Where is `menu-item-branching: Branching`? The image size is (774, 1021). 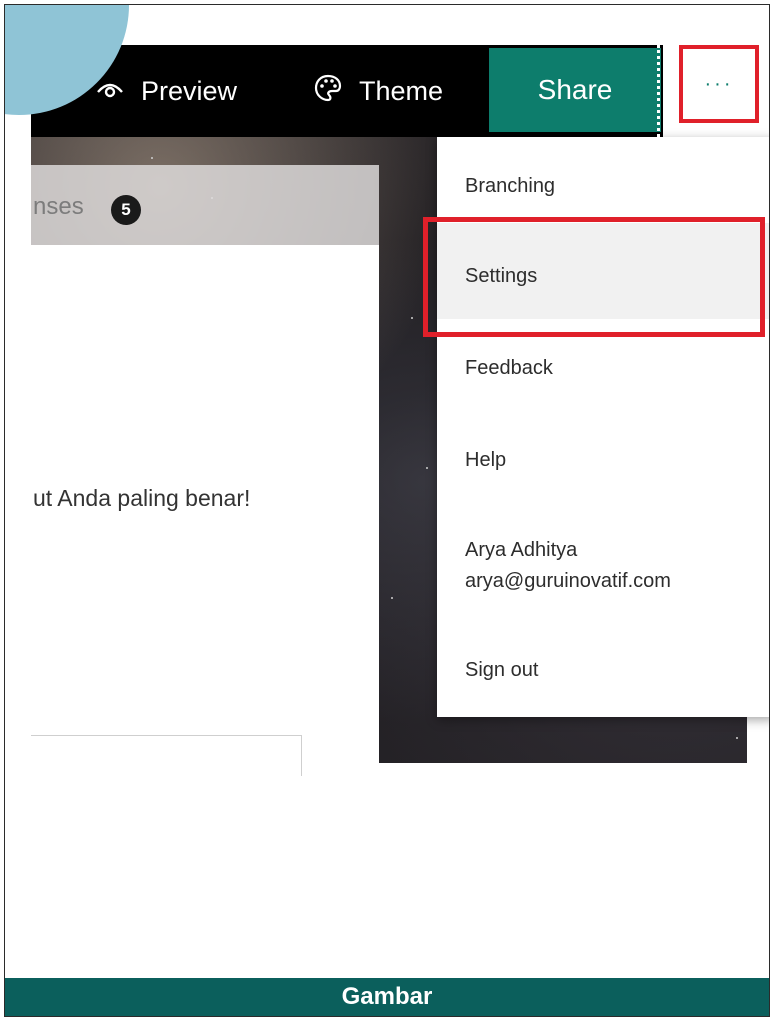
menu-item-branching: Branching is located at coordinates (603, 186).